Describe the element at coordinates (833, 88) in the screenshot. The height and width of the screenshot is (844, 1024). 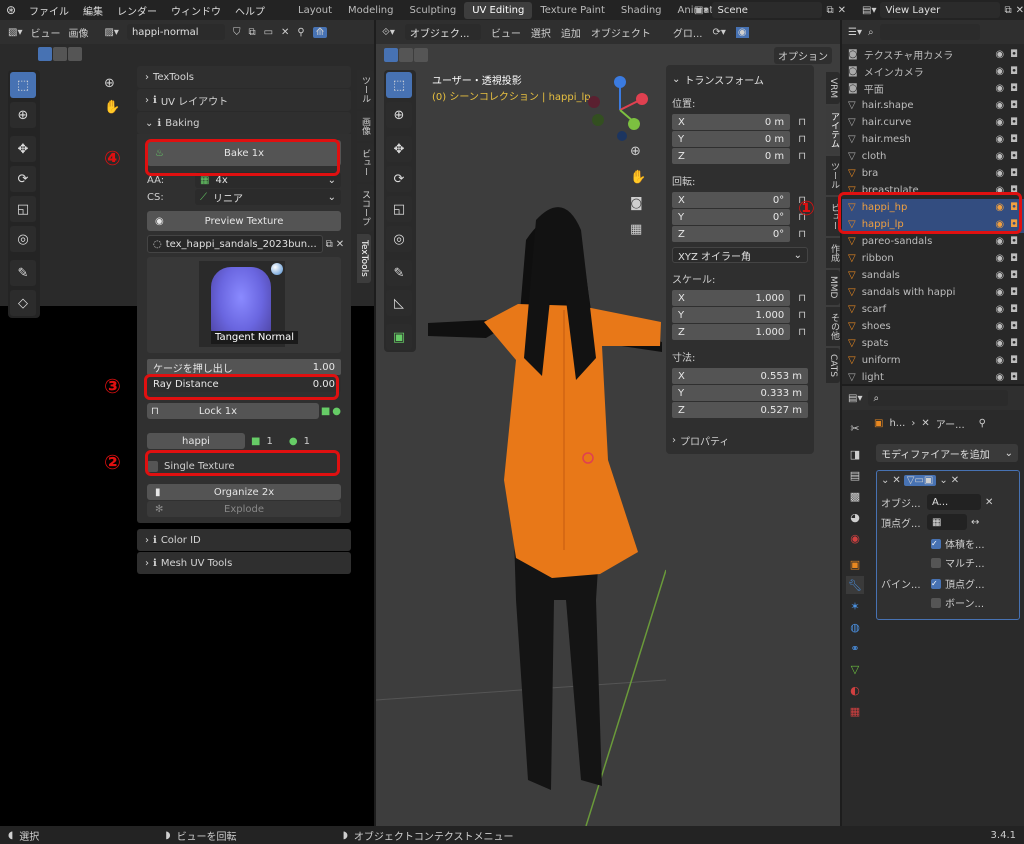
I see `vtab-vrm: VRM` at that location.